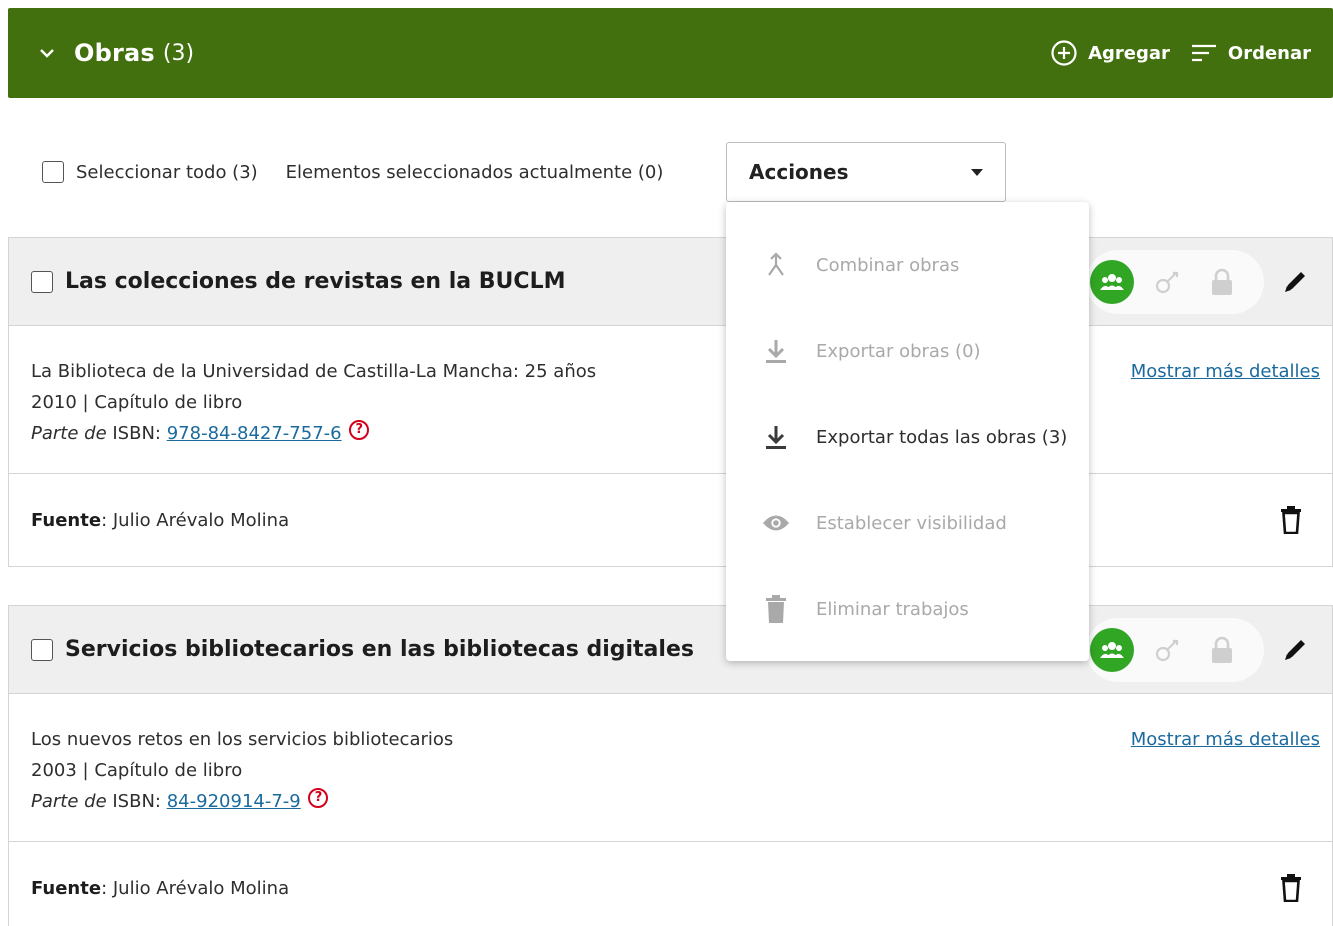  I want to click on work-meta: 2010 | Capítulo de libro, so click(137, 402).